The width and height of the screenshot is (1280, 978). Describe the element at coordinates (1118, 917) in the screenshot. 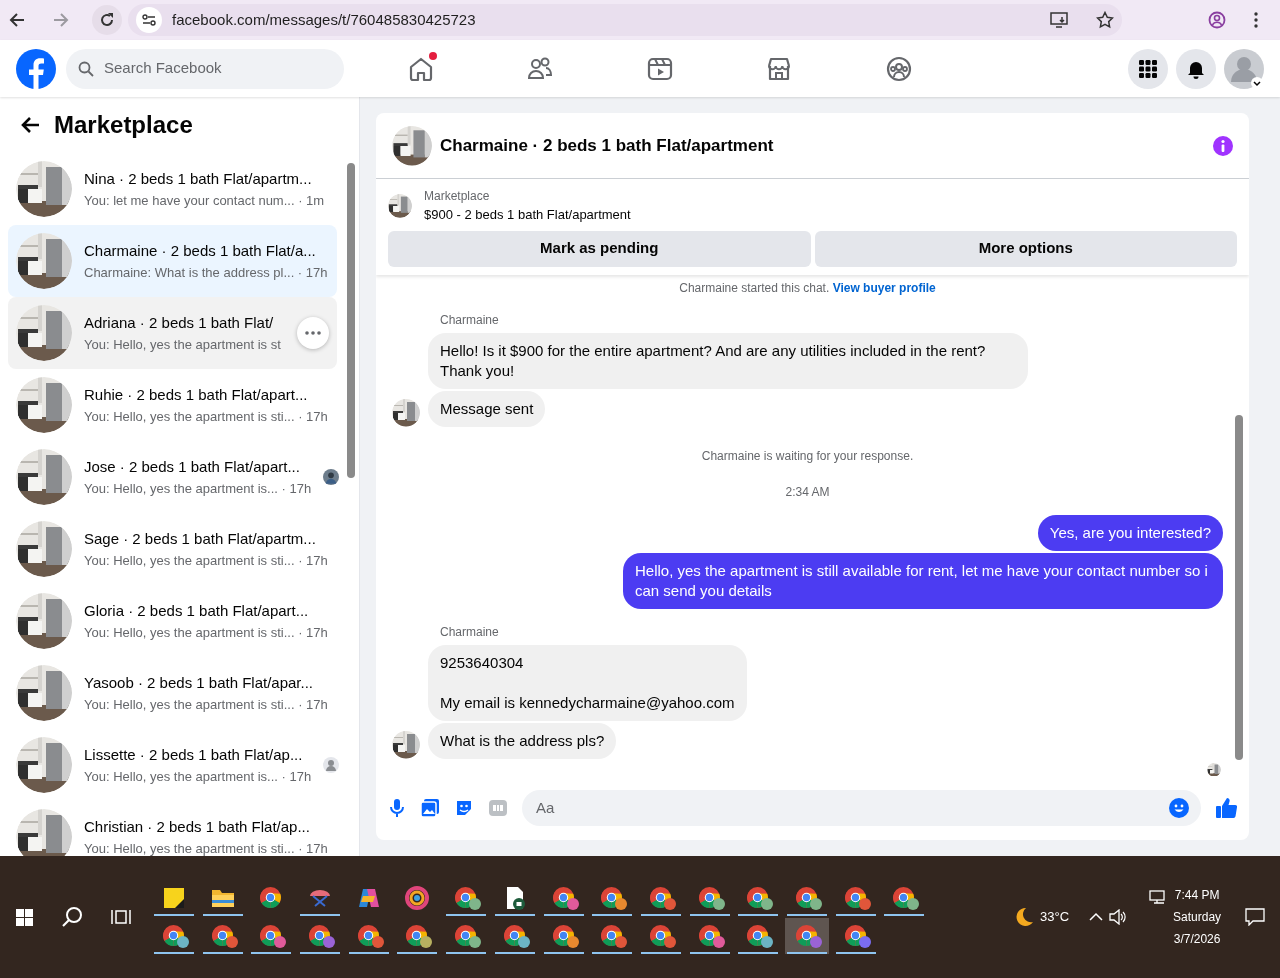

I see `speaker-icon` at that location.